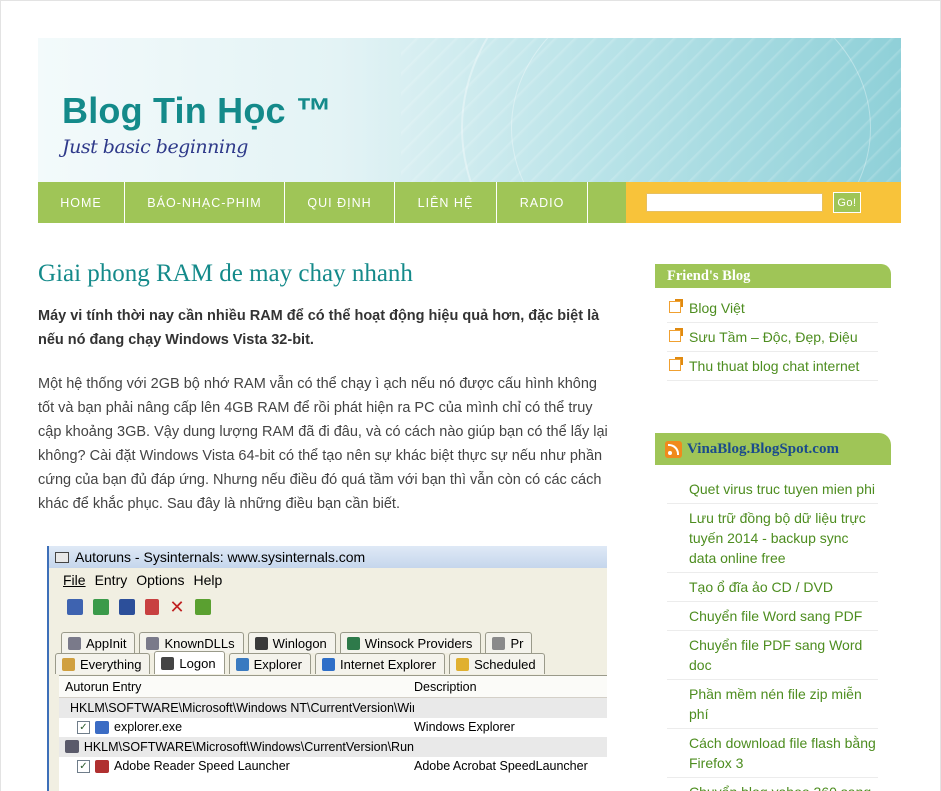  What do you see at coordinates (333, 687) in the screenshot?
I see `autoruns-list-header: Autorun Entry Description` at bounding box center [333, 687].